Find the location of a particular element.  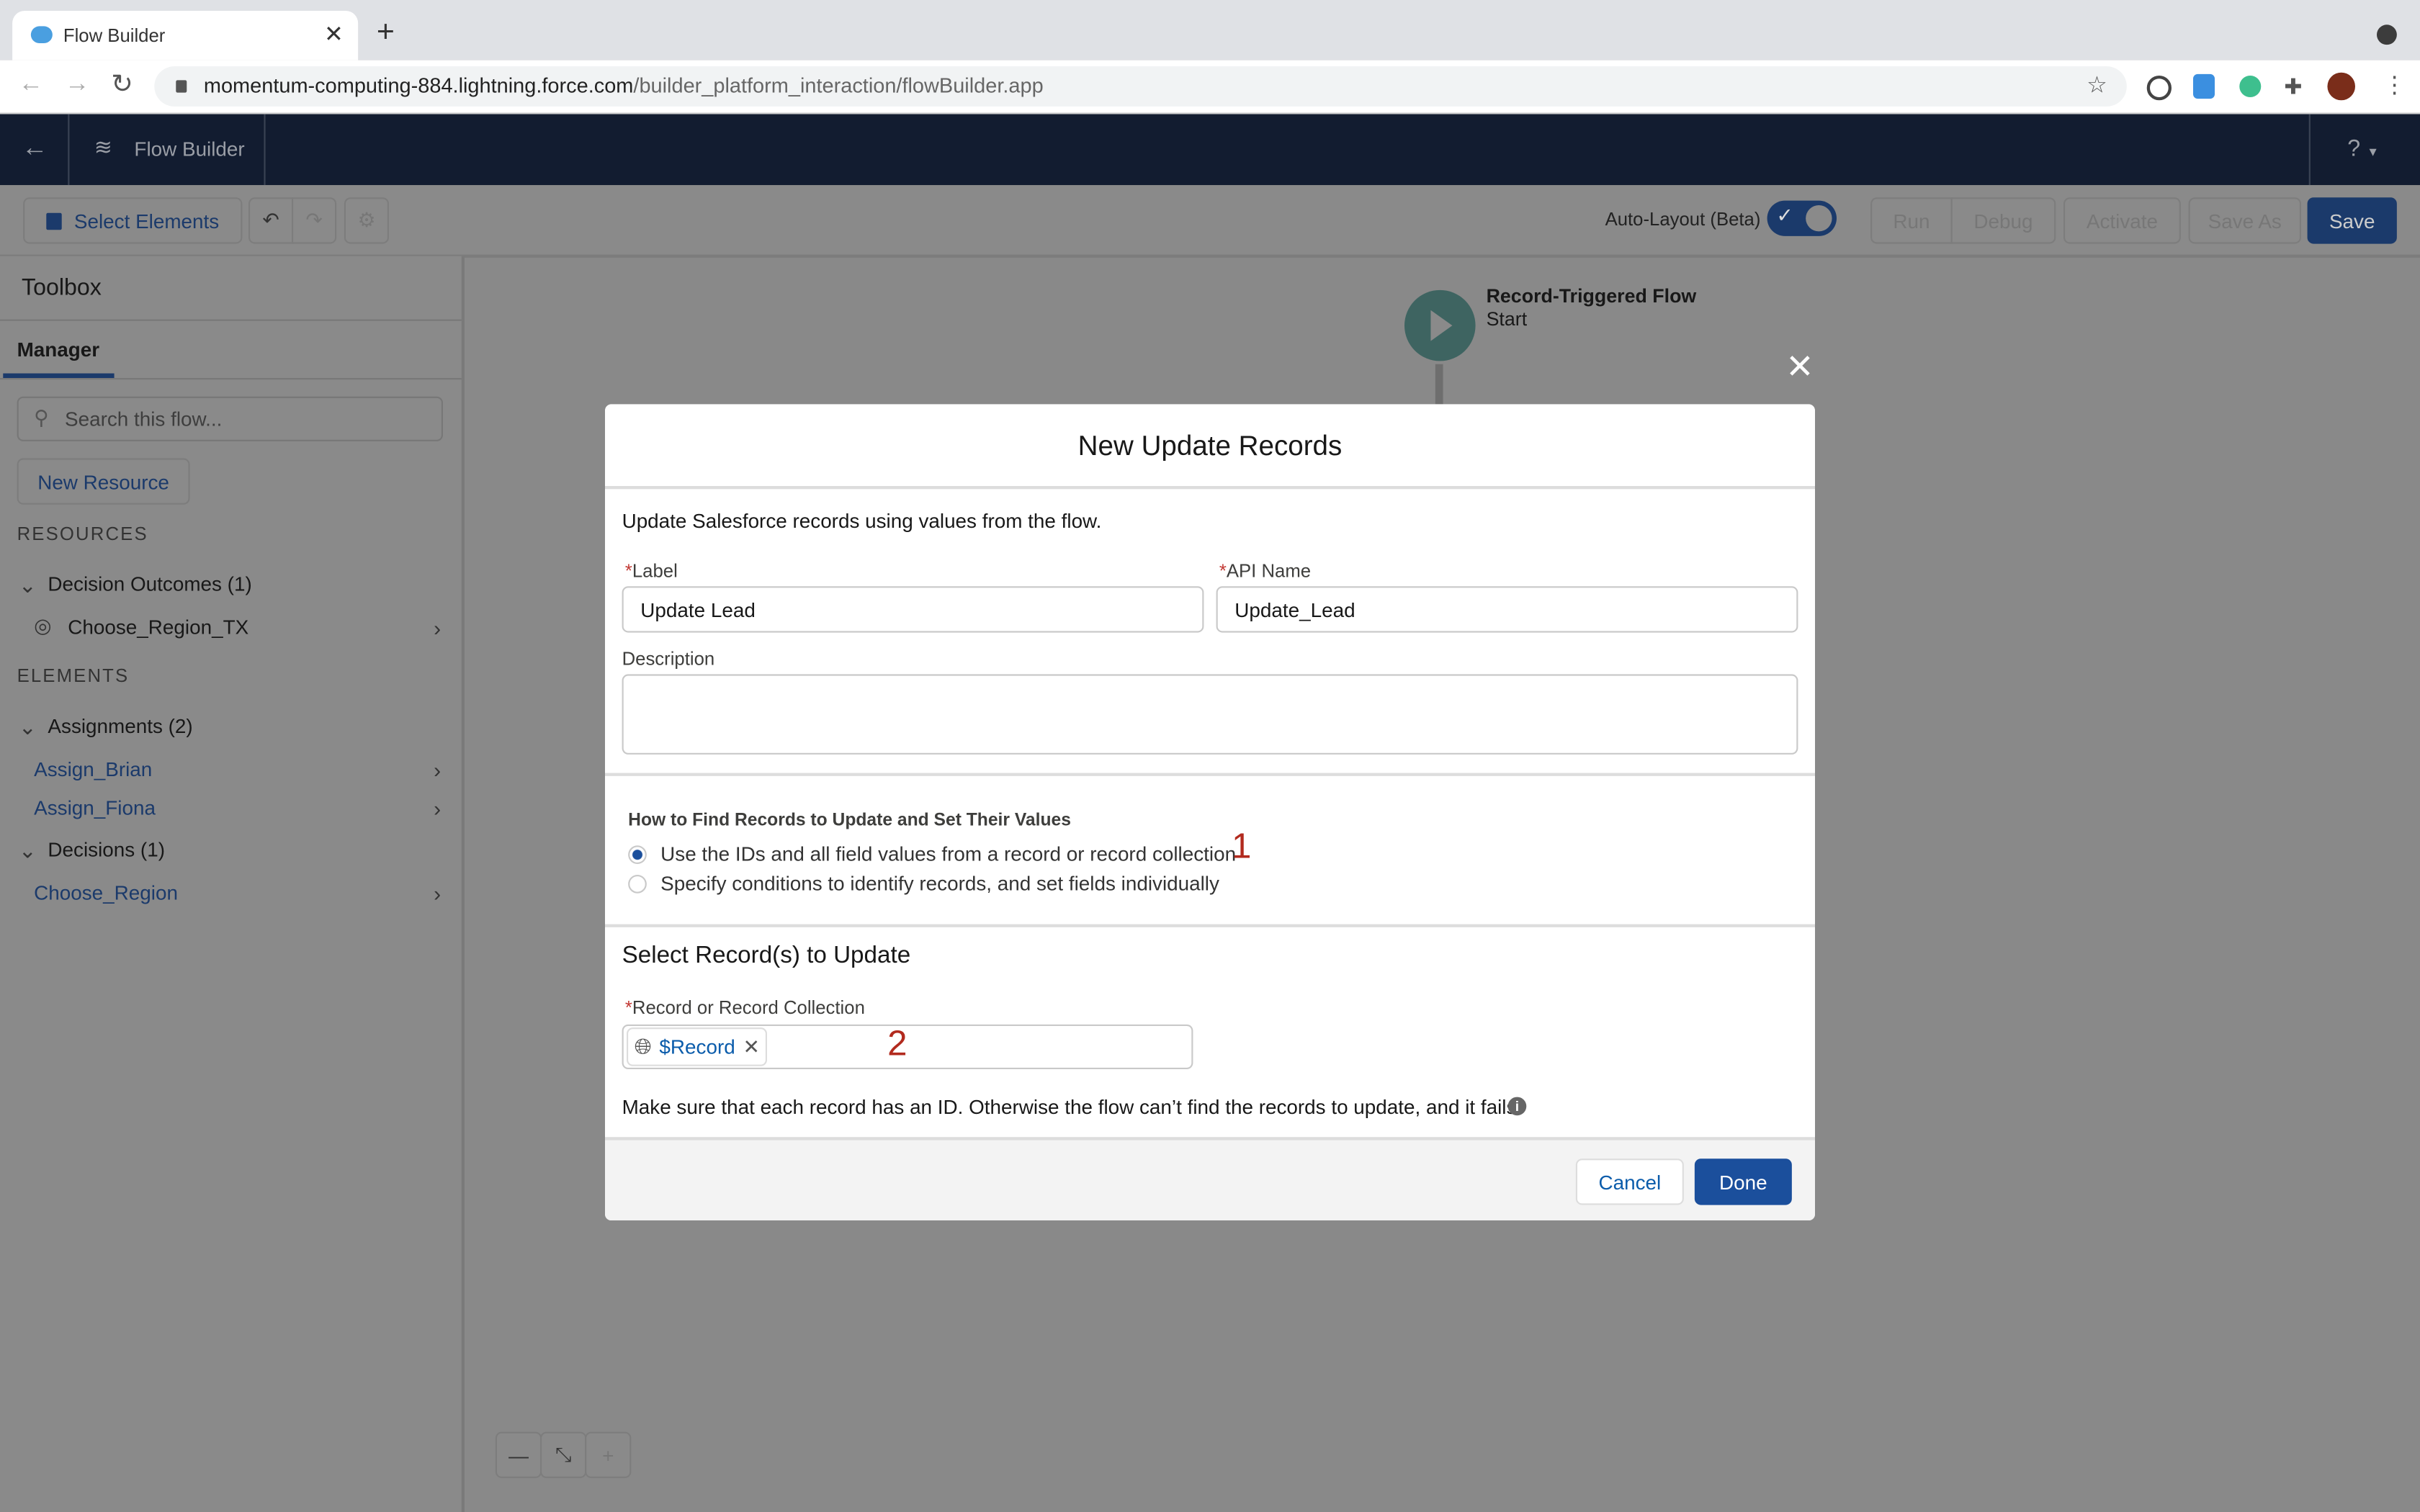

elements-heading: ELEMENTS is located at coordinates (73, 676).